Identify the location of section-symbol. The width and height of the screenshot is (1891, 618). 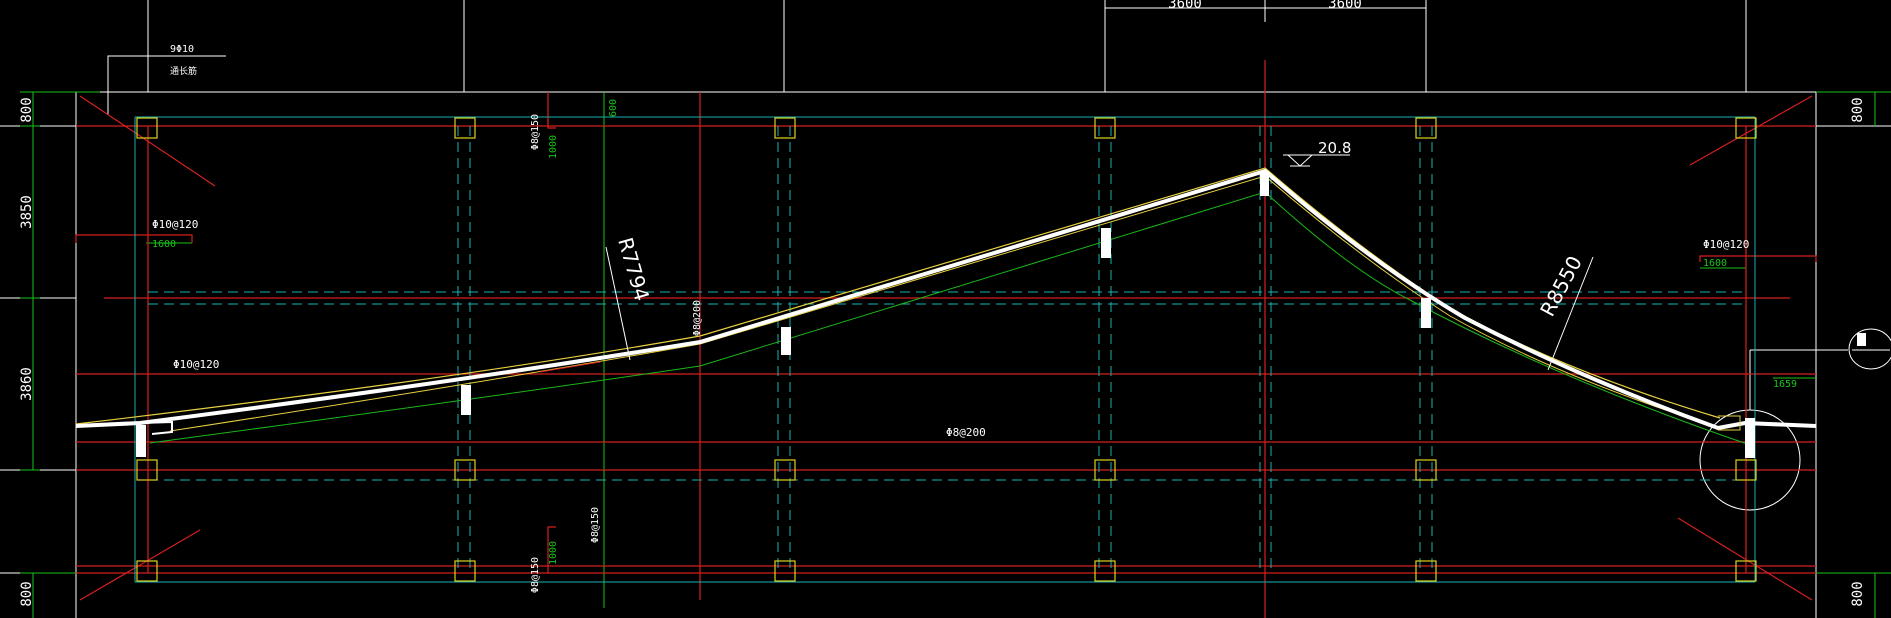
(1871, 342).